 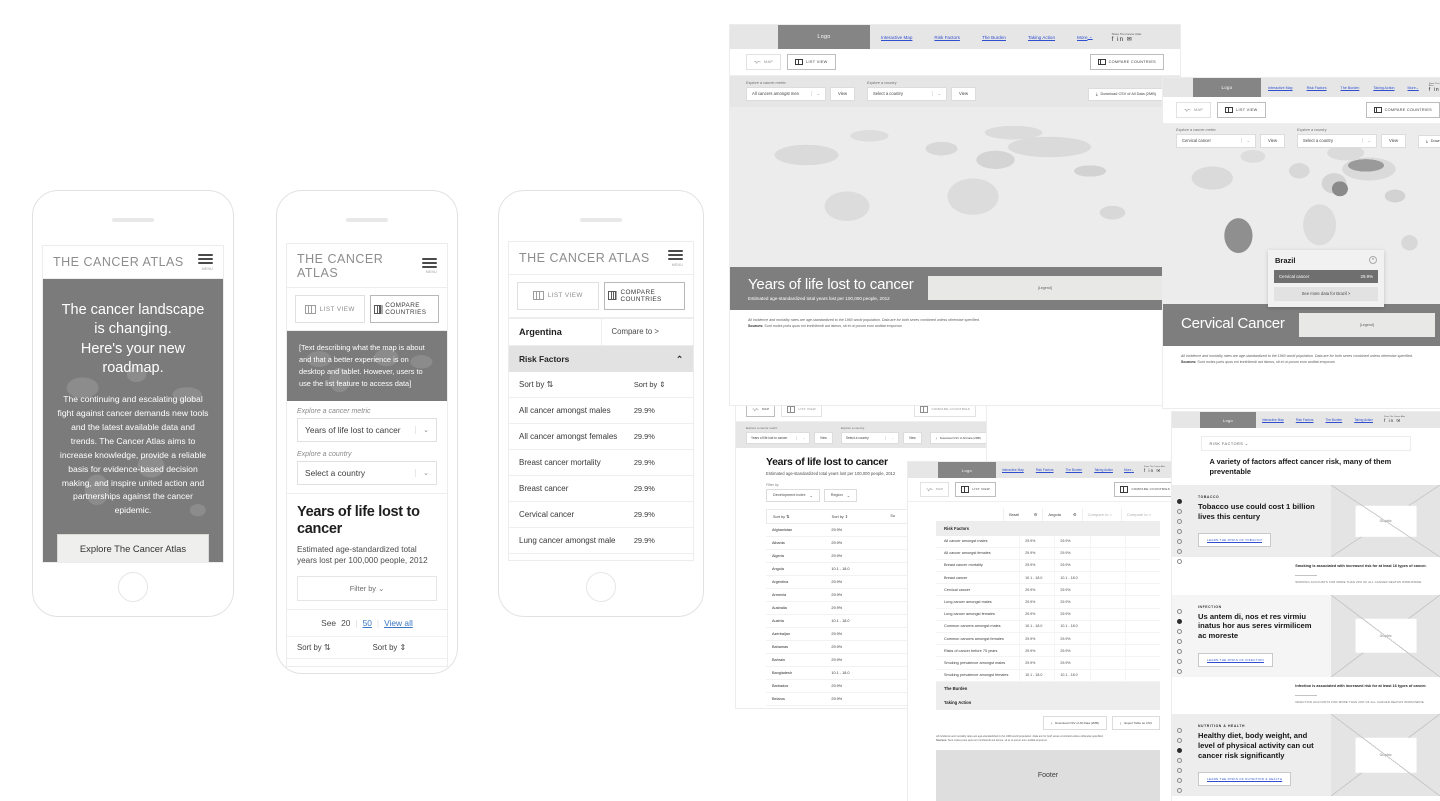 What do you see at coordinates (1036, 514) in the screenshot?
I see `gear-icon: ⚙` at bounding box center [1036, 514].